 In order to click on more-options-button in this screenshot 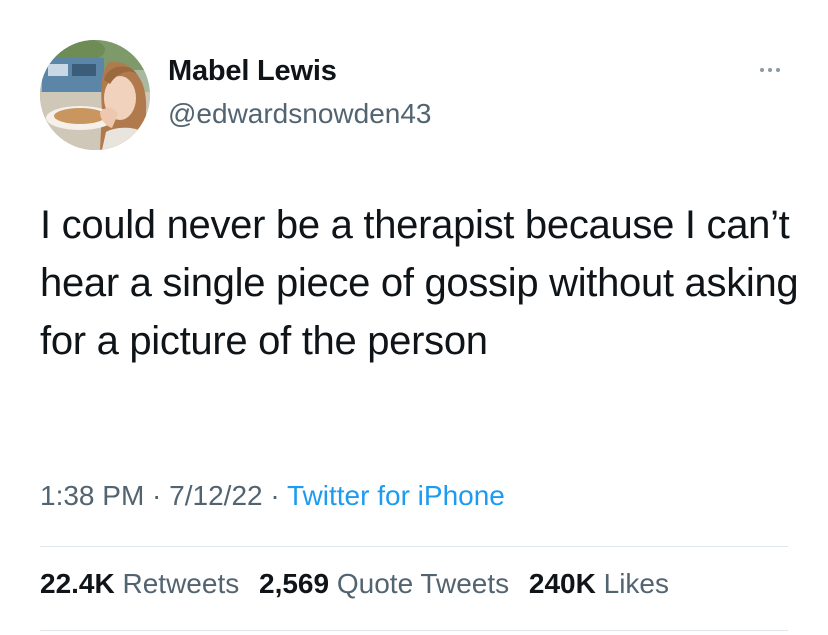, I will do `click(770, 70)`.